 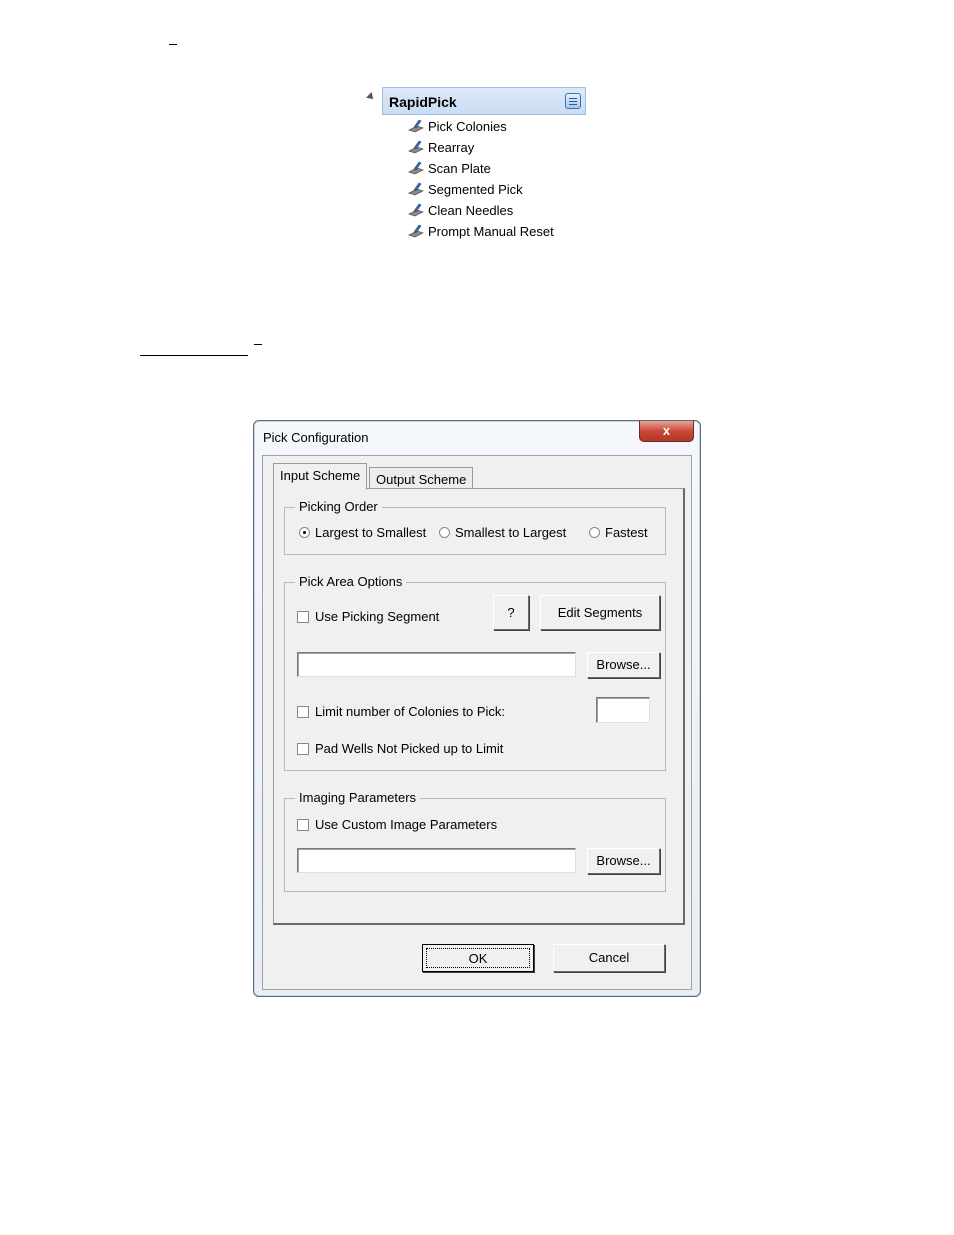 I want to click on radio-selected-icon, so click(x=304, y=532).